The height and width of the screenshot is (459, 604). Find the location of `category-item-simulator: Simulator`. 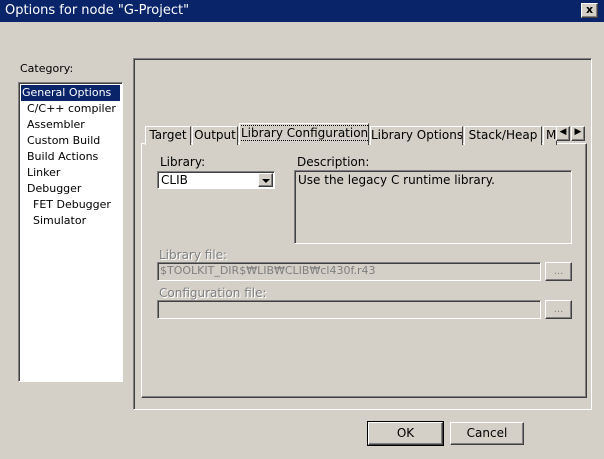

category-item-simulator: Simulator is located at coordinates (59, 221).